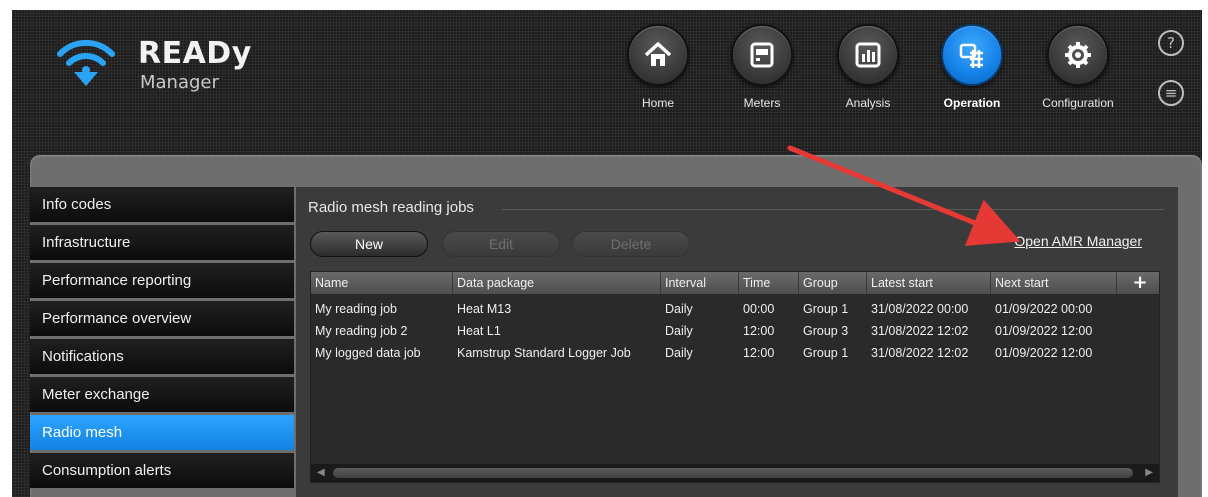 Image resolution: width=1208 pixels, height=497 pixels. I want to click on column-header-interval: Interval, so click(700, 283).